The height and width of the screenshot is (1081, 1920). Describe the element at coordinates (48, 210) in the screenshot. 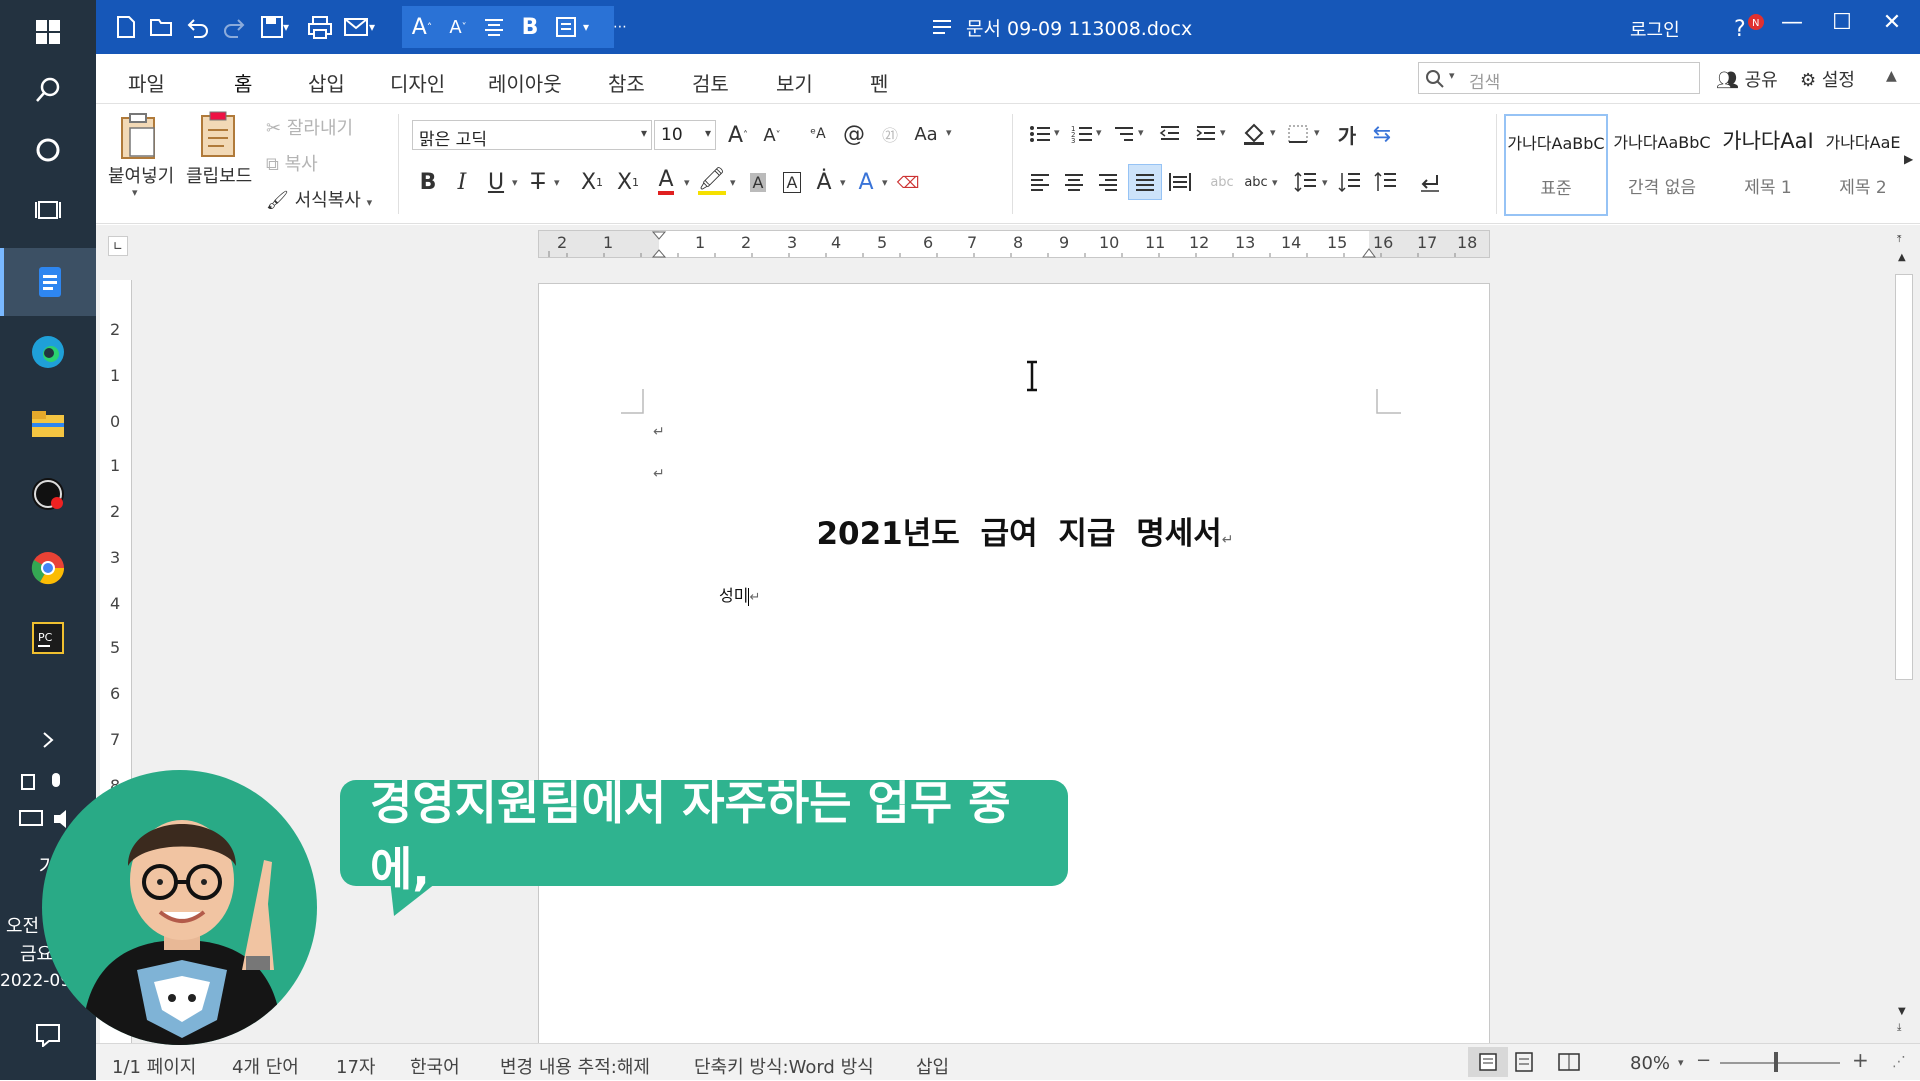

I see `task-view-icon` at that location.